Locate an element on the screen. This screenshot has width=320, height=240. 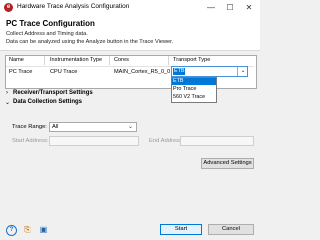
transport-option-pro-trace: Pro Trace is located at coordinates (194, 89).